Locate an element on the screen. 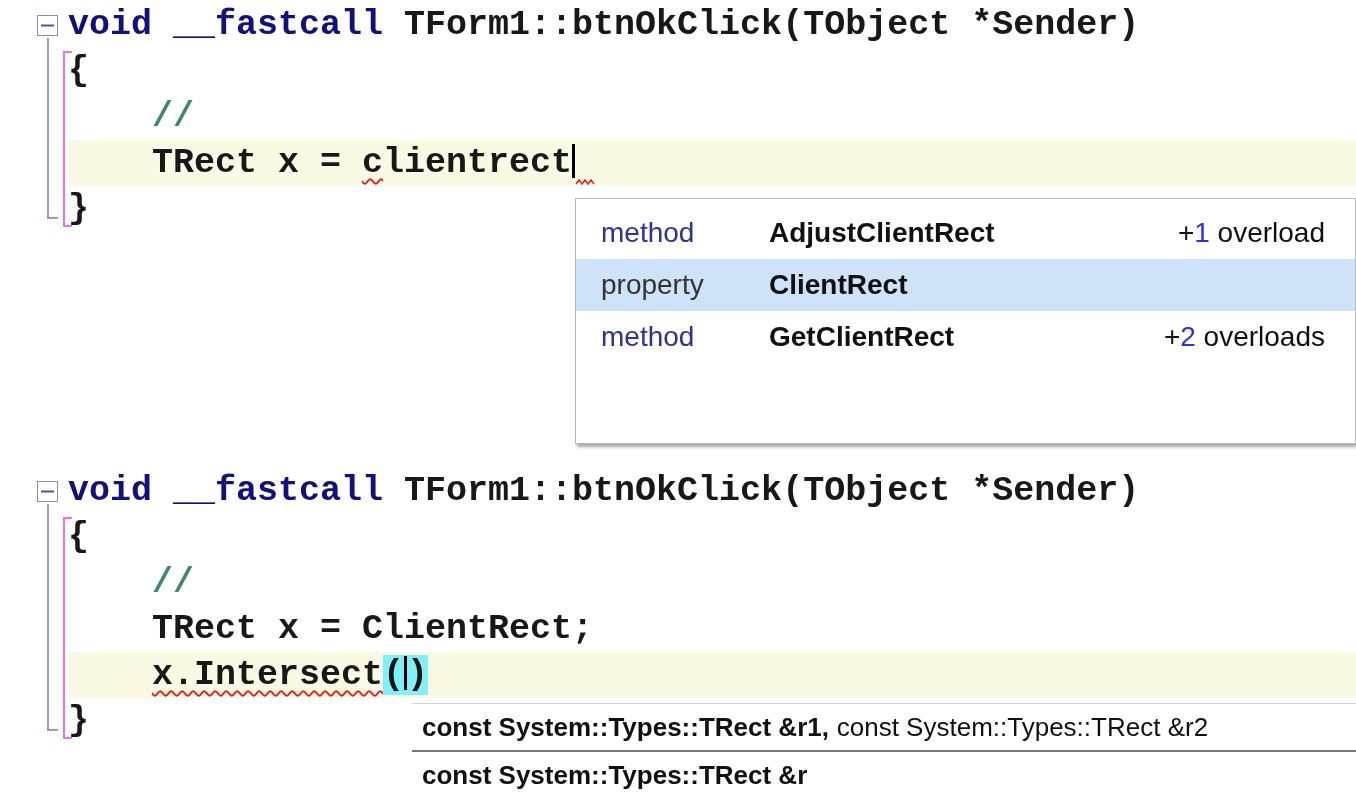  parameter-text: const System::Types::TRect &r2 is located at coordinates (1022, 727).